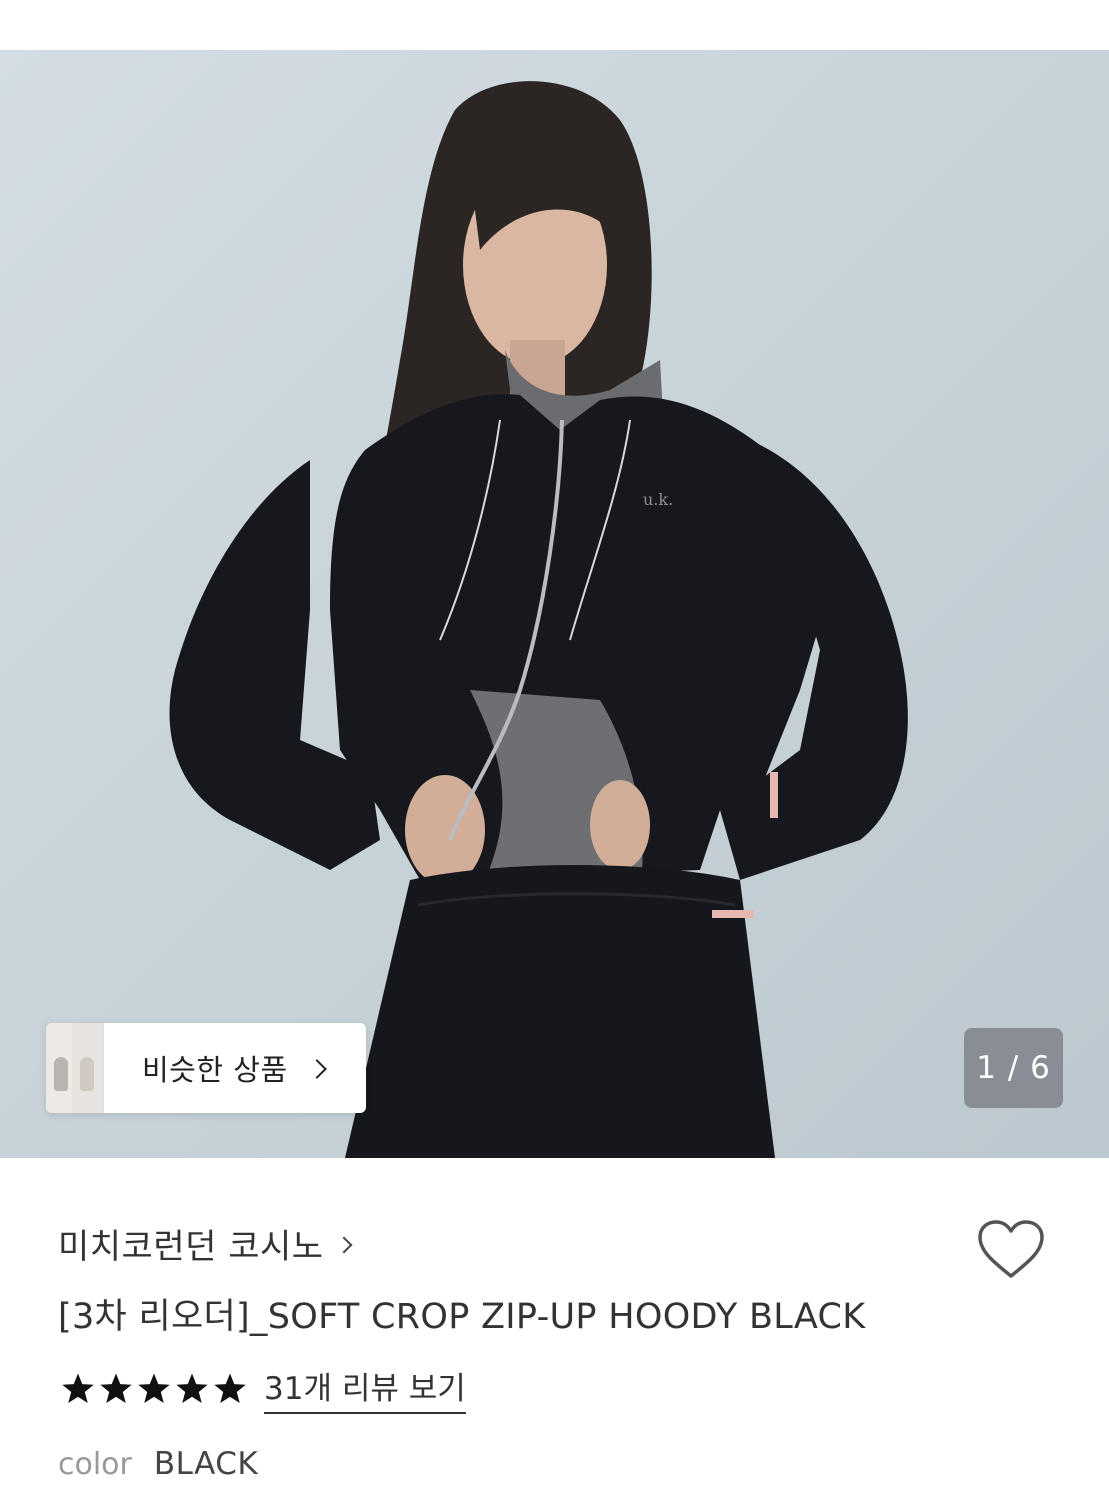 This screenshot has width=1109, height=1500. Describe the element at coordinates (206, 1464) in the screenshot. I see `color-value: BLACK` at that location.